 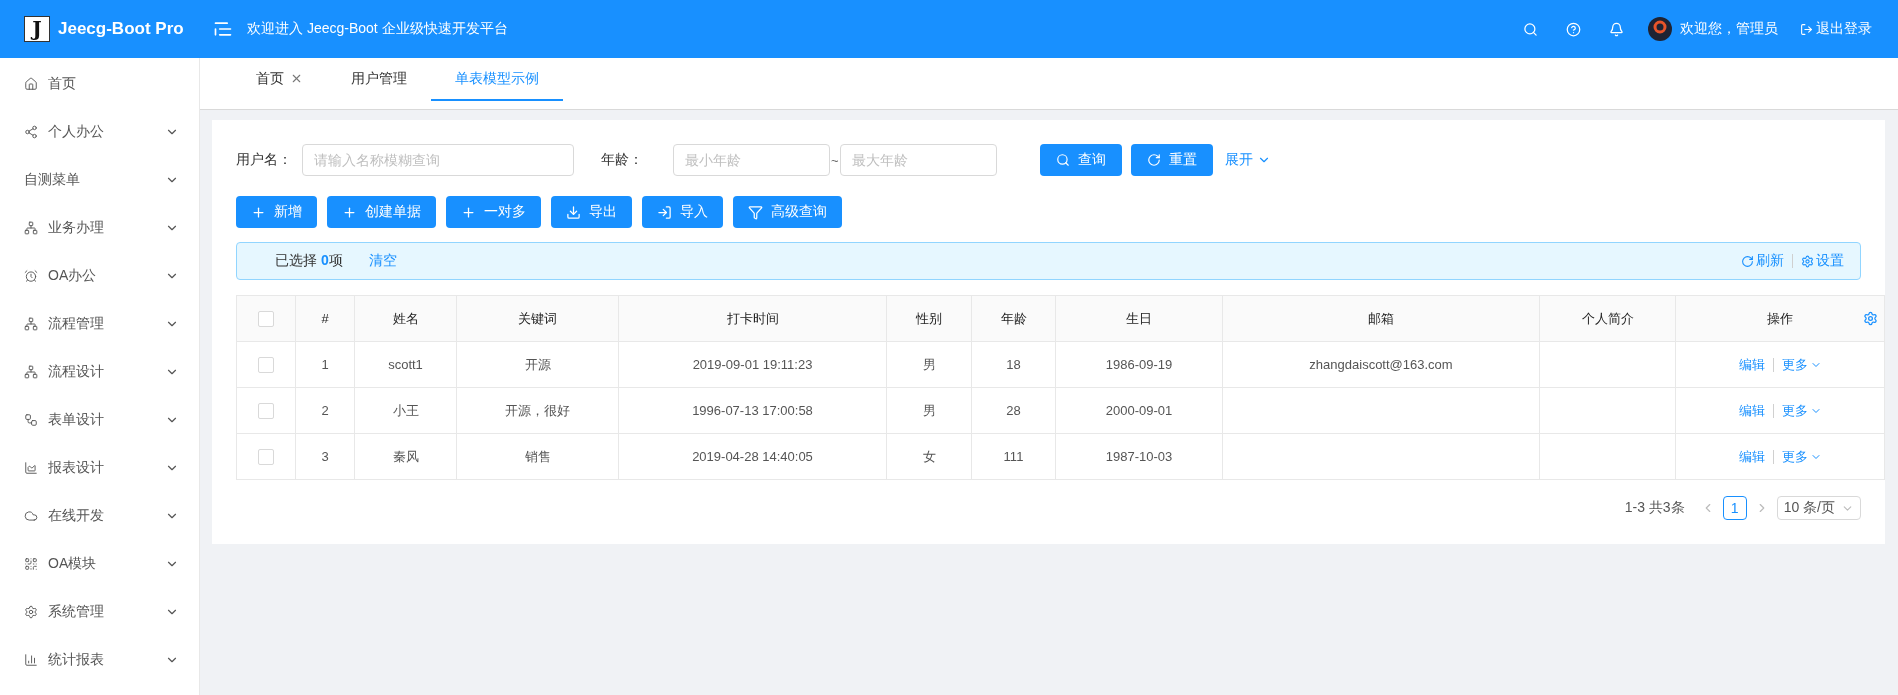 I want to click on sidebar-item: 流程设计, so click(x=99, y=372).